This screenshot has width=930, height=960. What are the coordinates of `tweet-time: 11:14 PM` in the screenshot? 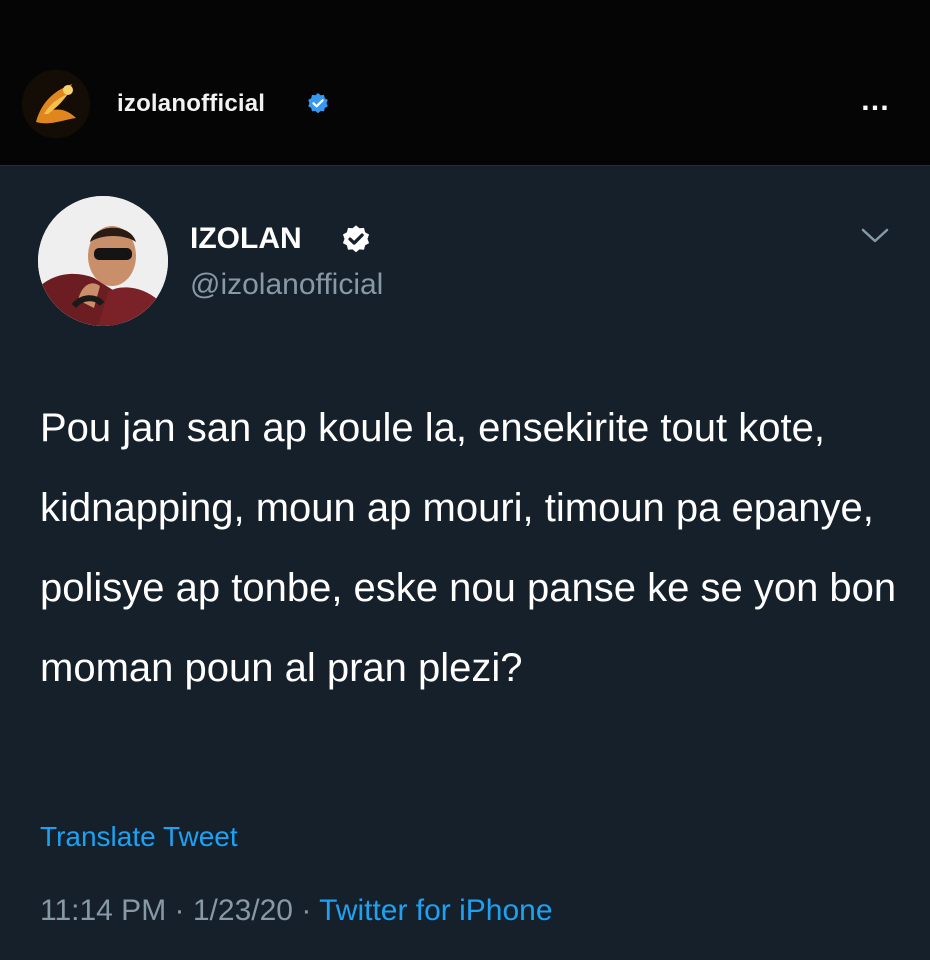 It's located at (103, 910).